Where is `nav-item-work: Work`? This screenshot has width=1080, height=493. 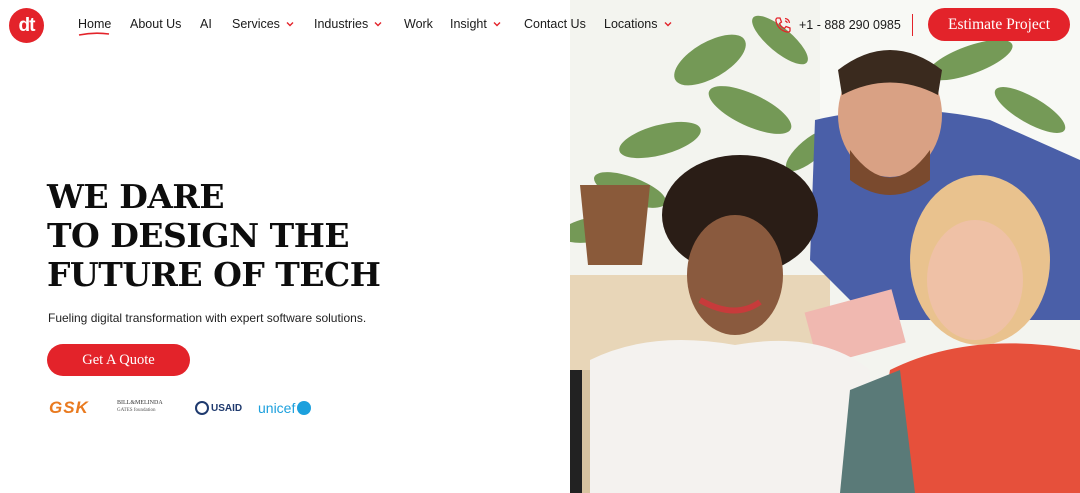
nav-item-work: Work is located at coordinates (418, 24).